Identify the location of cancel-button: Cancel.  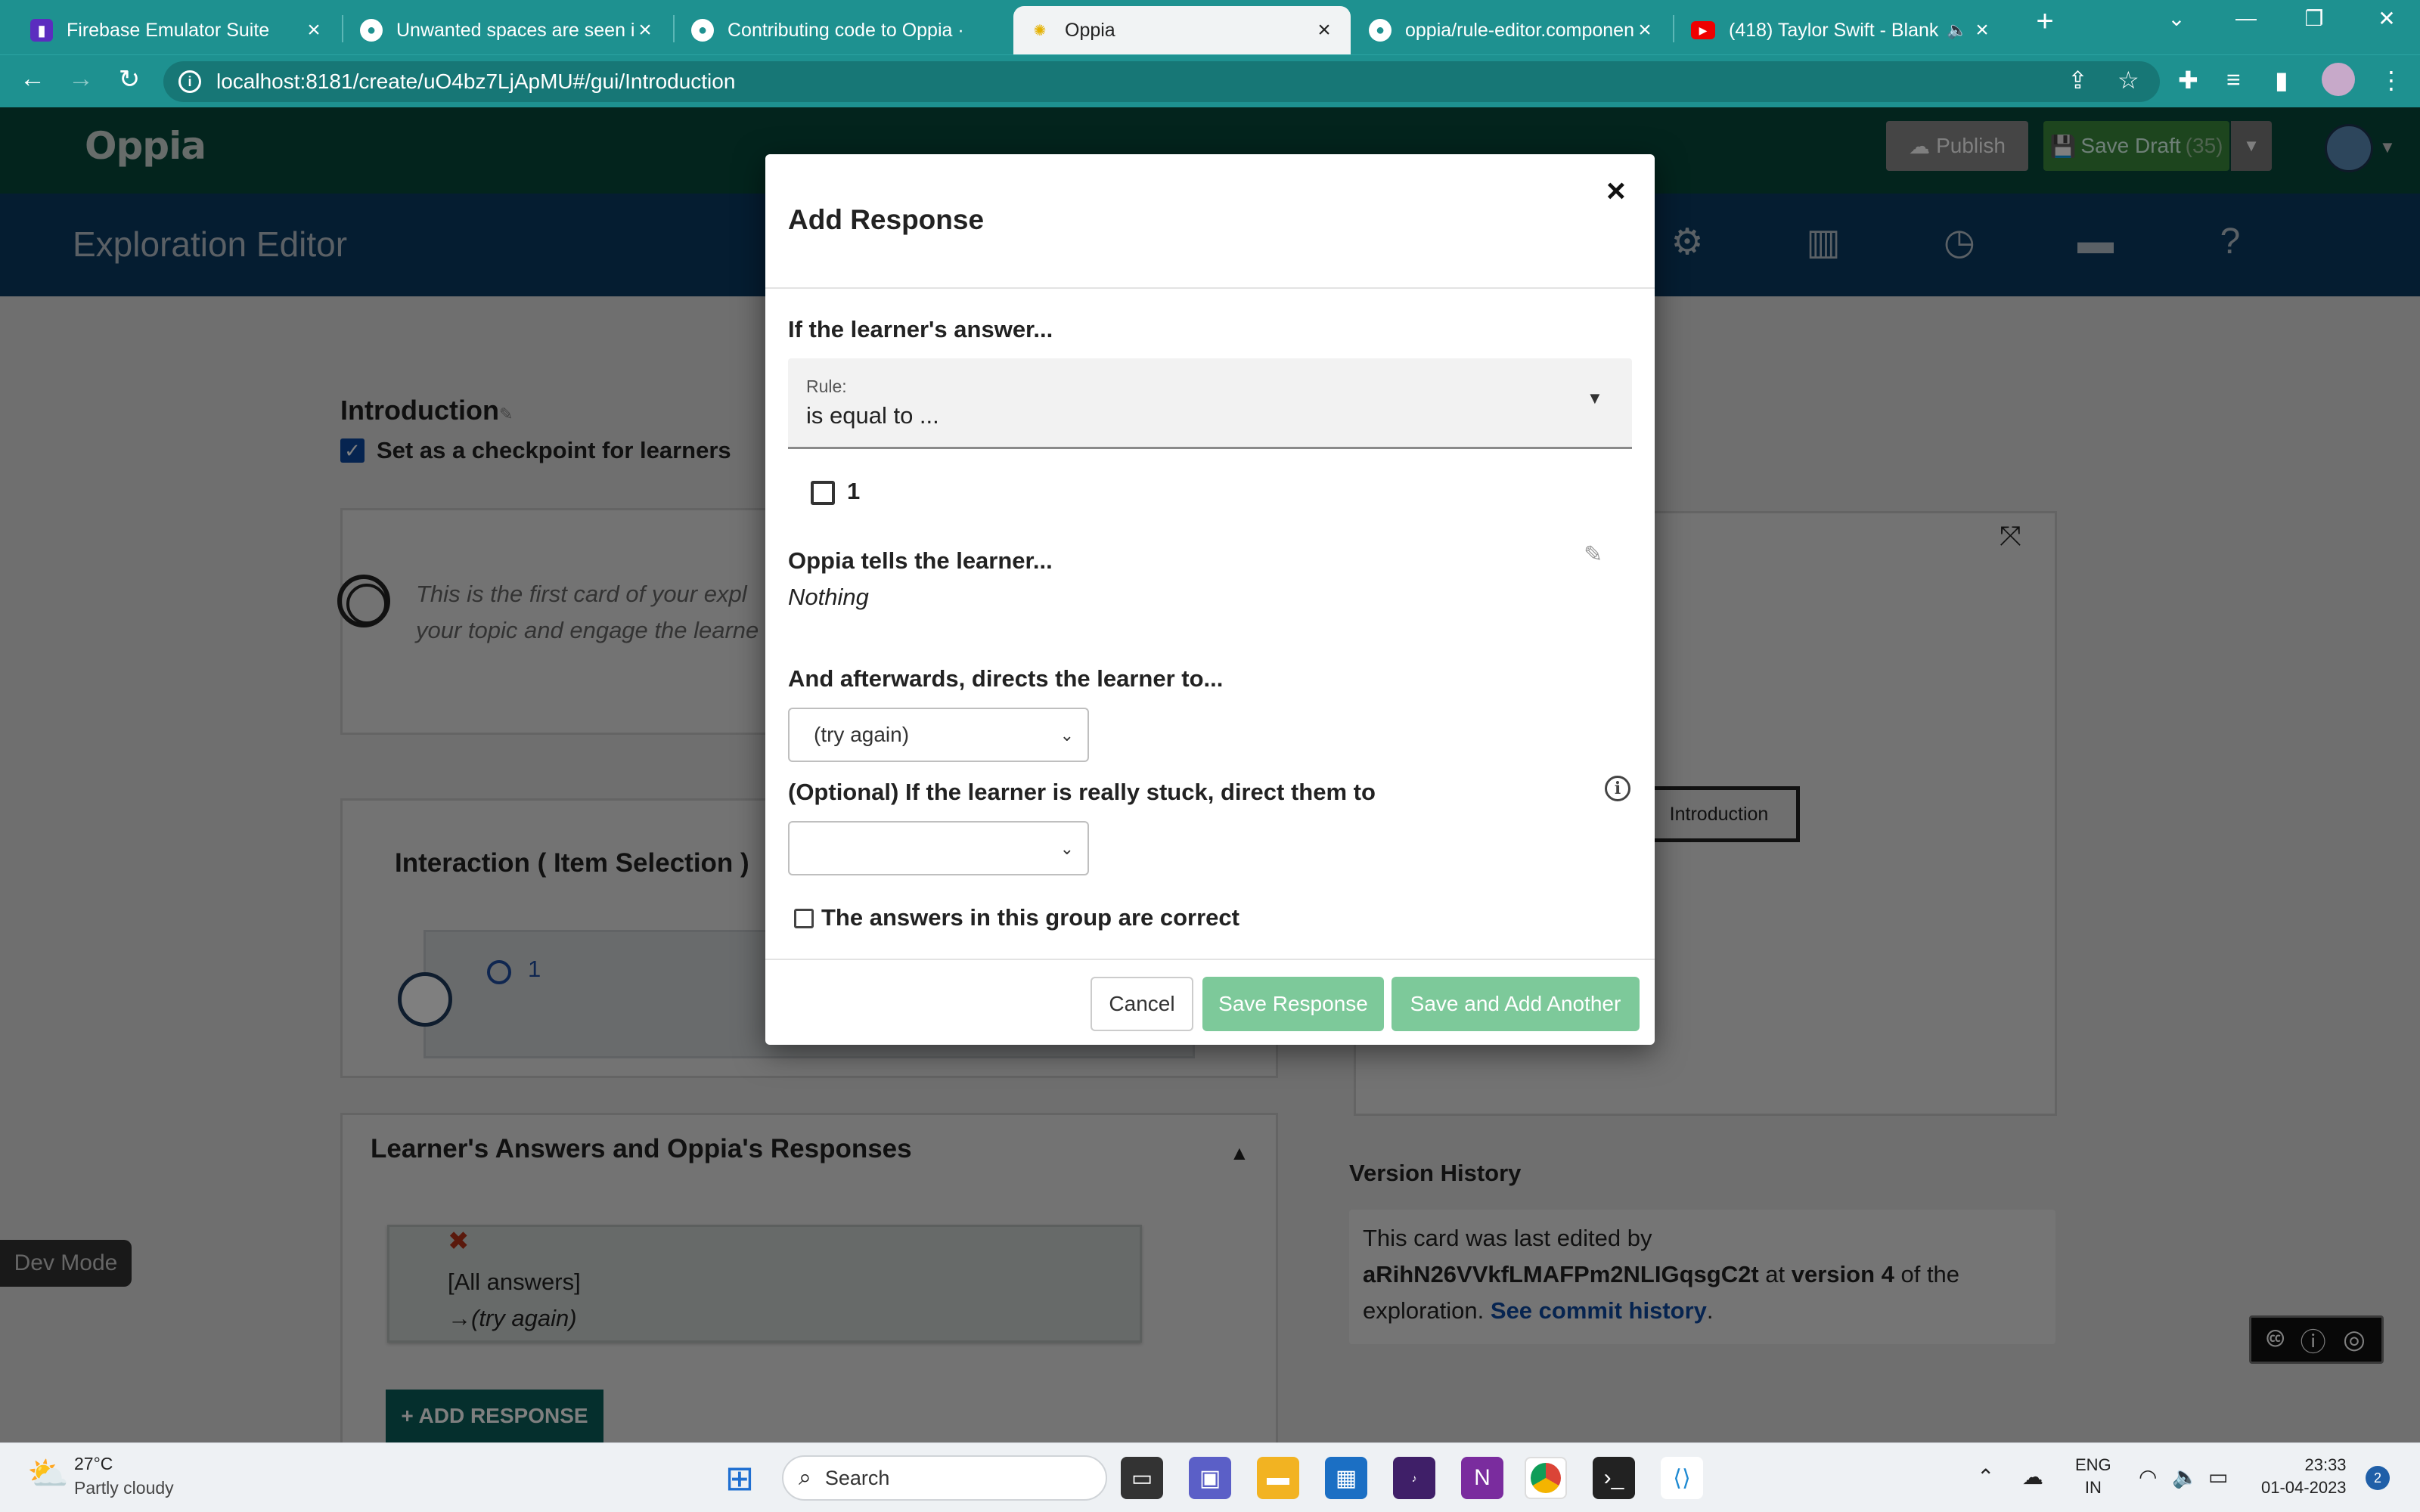
(1142, 1004).